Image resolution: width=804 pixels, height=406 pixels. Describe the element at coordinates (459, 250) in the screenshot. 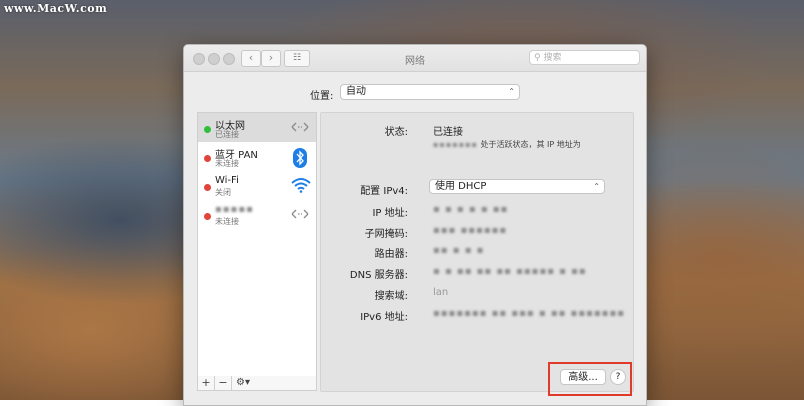

I see `router-value: ▪▪ ▪ ▪ ▪` at that location.